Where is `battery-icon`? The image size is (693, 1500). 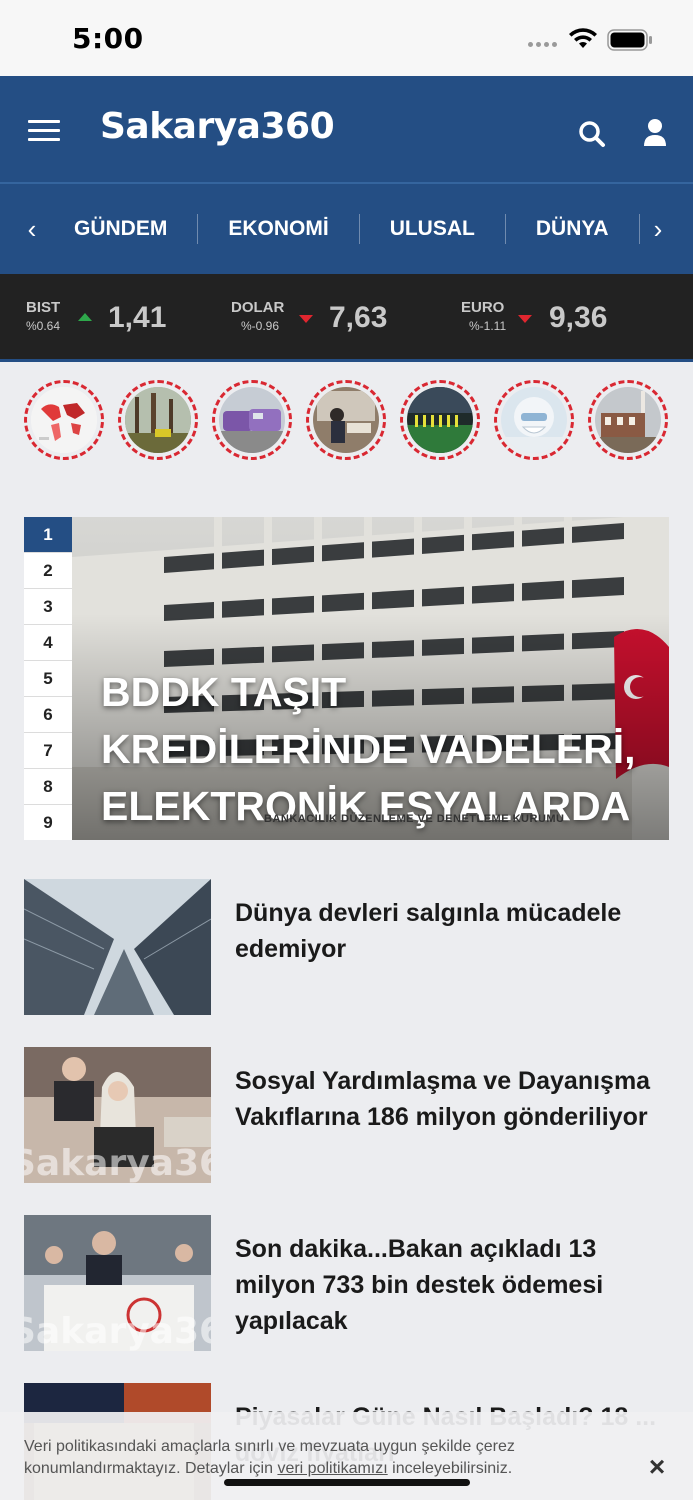
battery-icon is located at coordinates (629, 40).